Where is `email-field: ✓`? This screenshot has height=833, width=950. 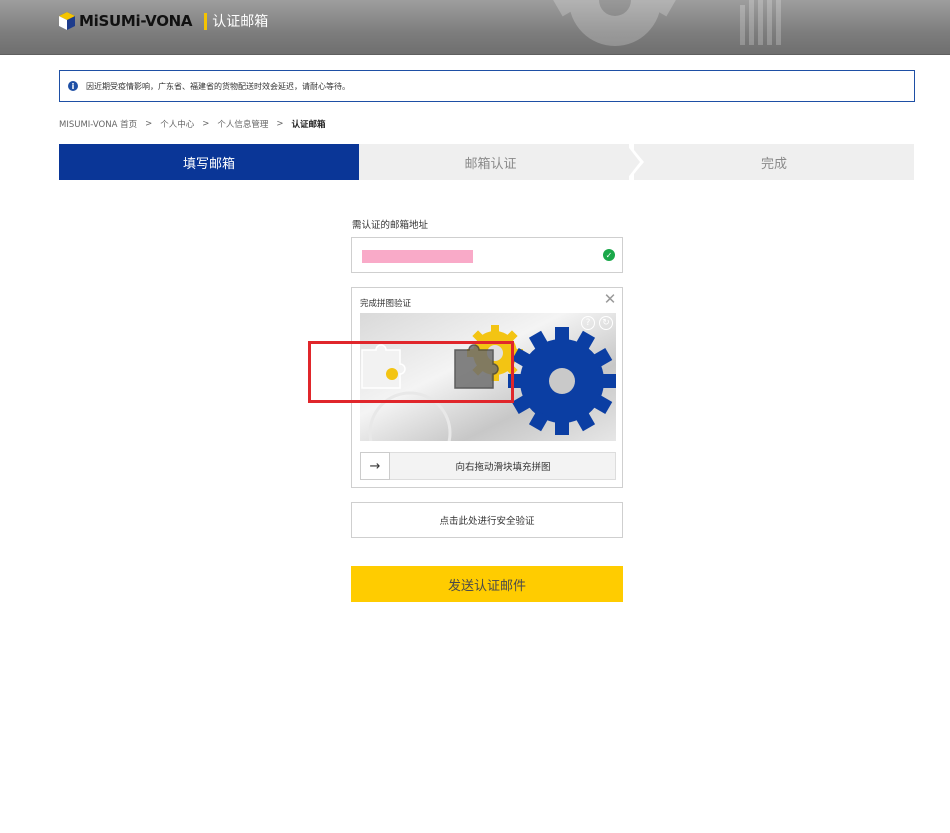
email-field: ✓ is located at coordinates (487, 255).